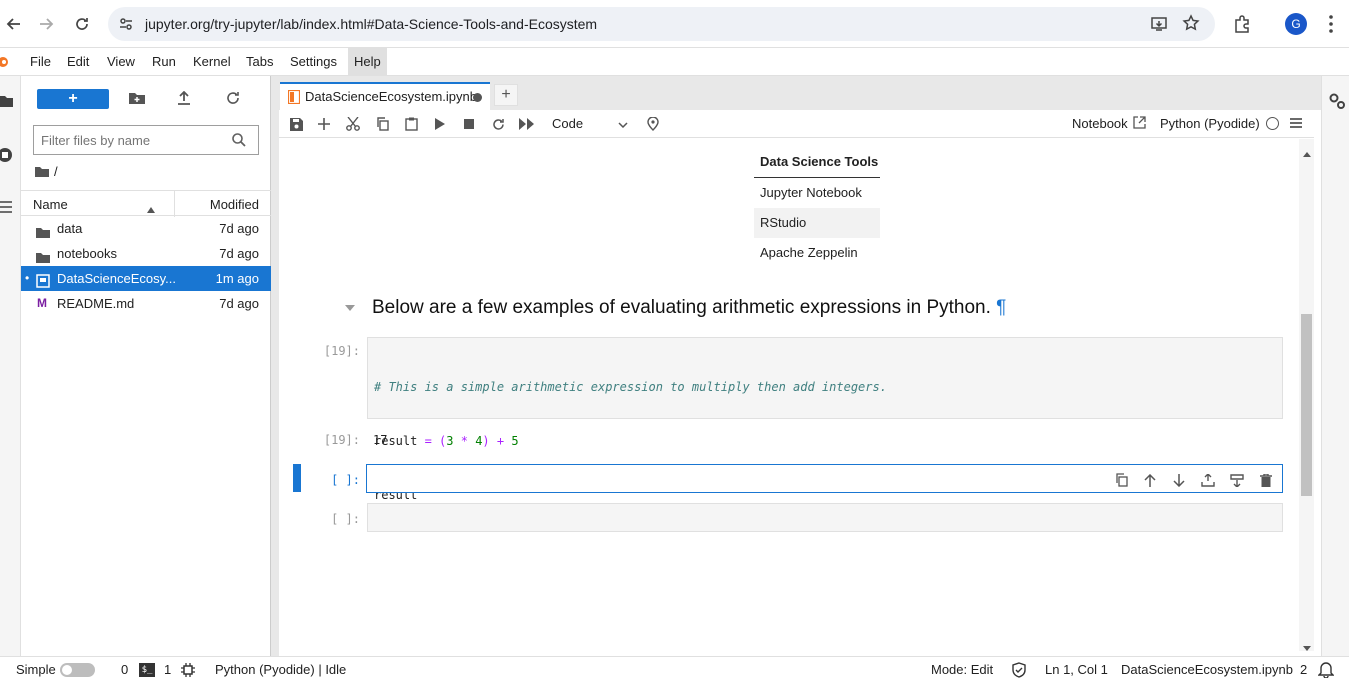 The height and width of the screenshot is (682, 1349). I want to click on run-icon, so click(440, 124).